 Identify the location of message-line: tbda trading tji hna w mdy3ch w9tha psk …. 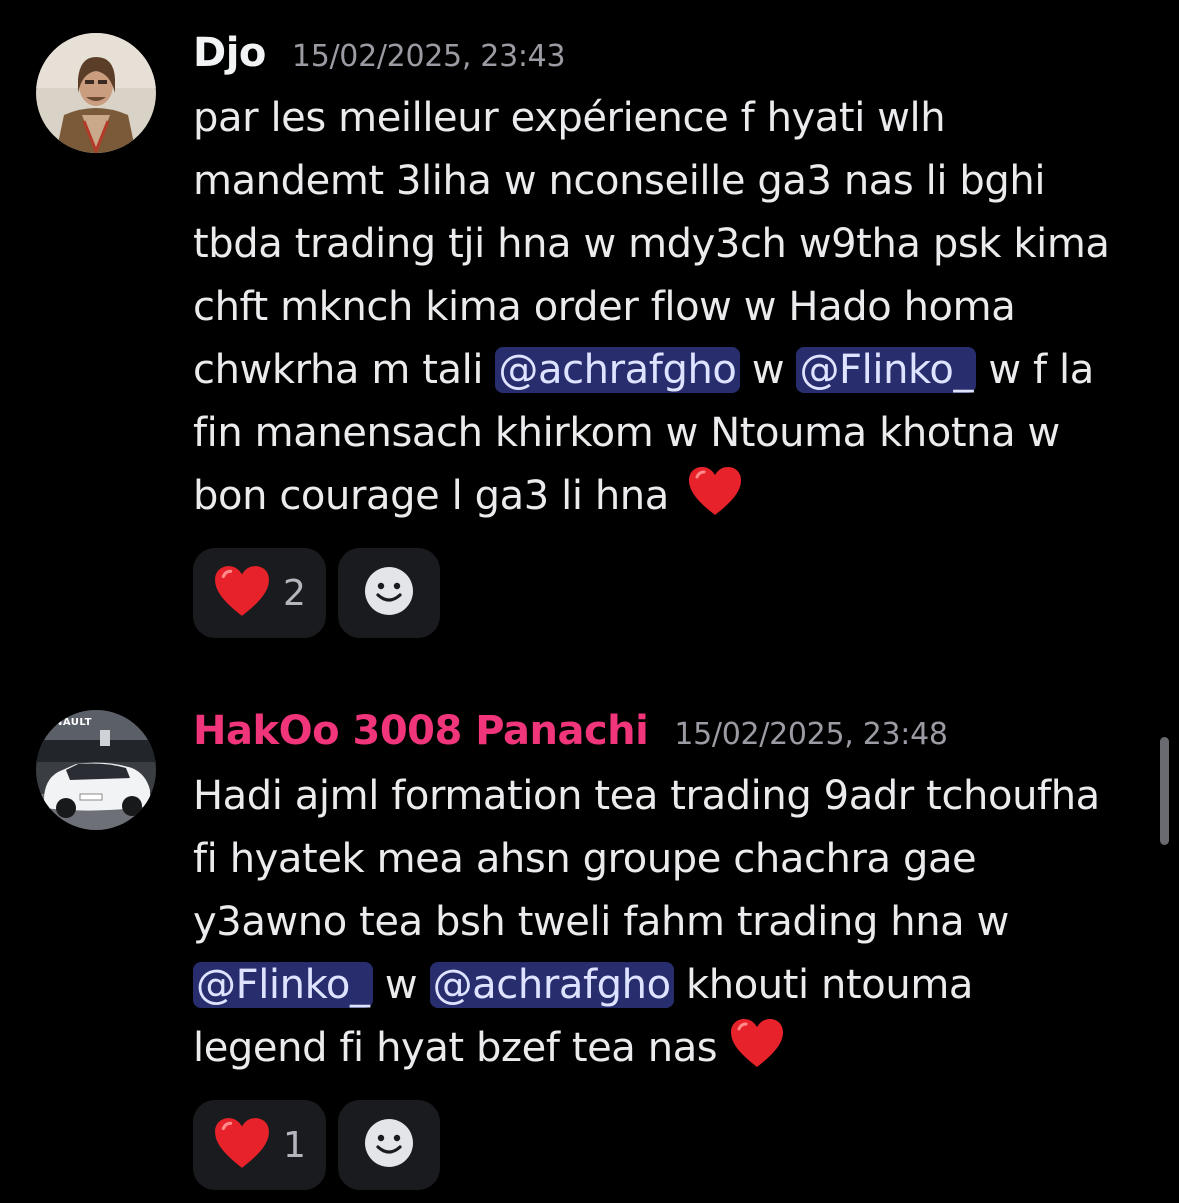
(651, 244).